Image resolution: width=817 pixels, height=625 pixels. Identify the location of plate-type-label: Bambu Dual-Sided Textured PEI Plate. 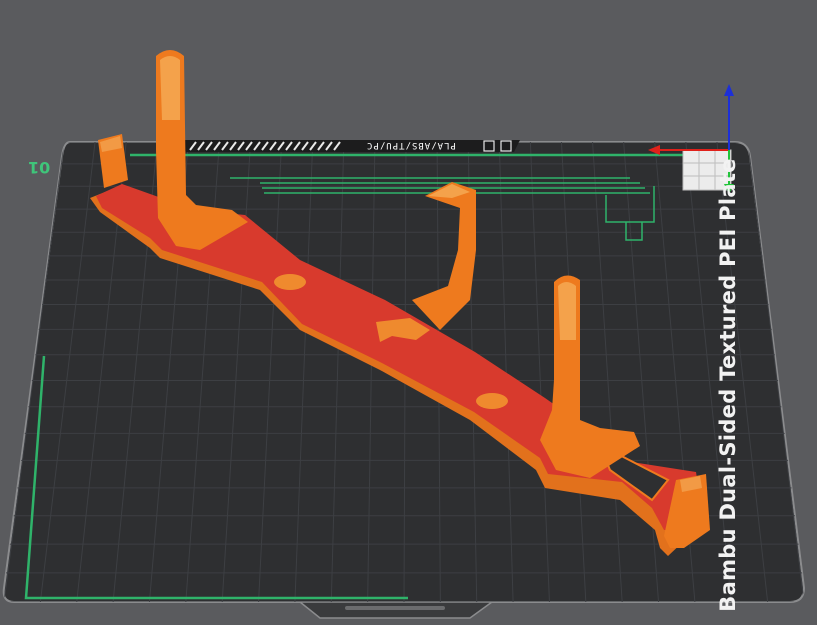
(728, 385).